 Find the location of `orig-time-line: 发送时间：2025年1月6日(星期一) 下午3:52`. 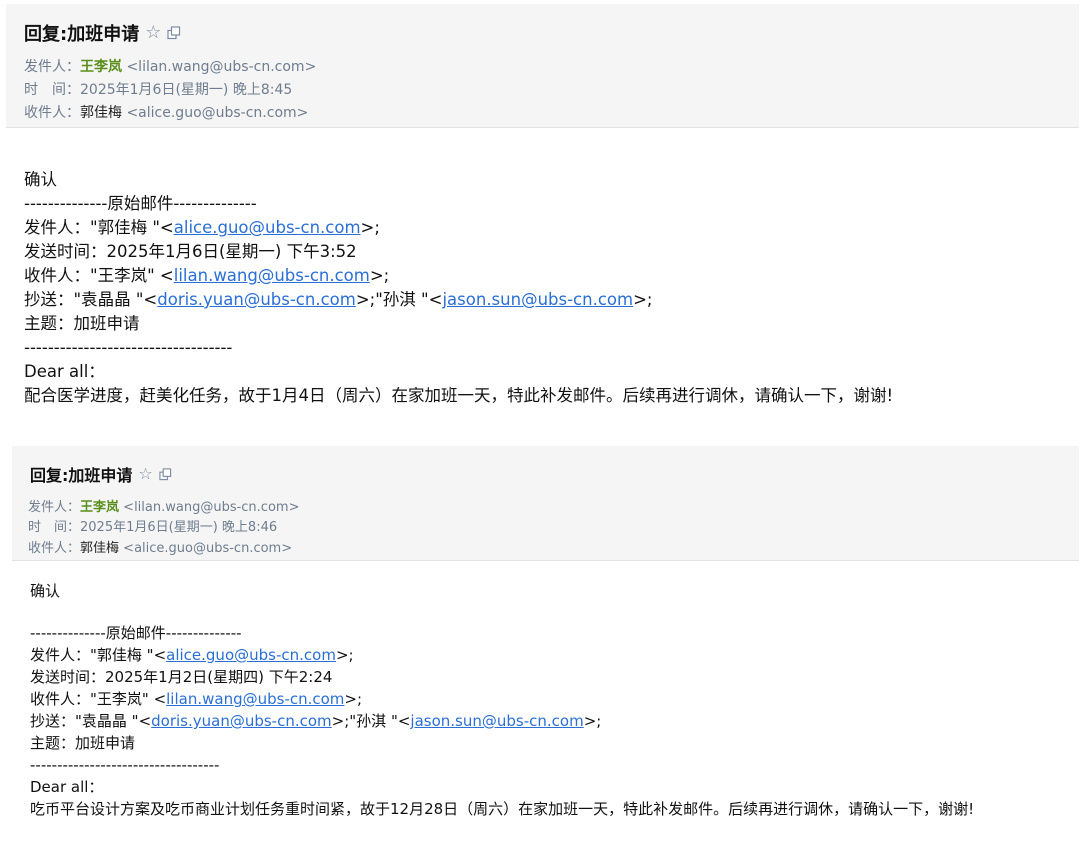

orig-time-line: 发送时间：2025年1月6日(星期一) 下午3:52 is located at coordinates (190, 251).